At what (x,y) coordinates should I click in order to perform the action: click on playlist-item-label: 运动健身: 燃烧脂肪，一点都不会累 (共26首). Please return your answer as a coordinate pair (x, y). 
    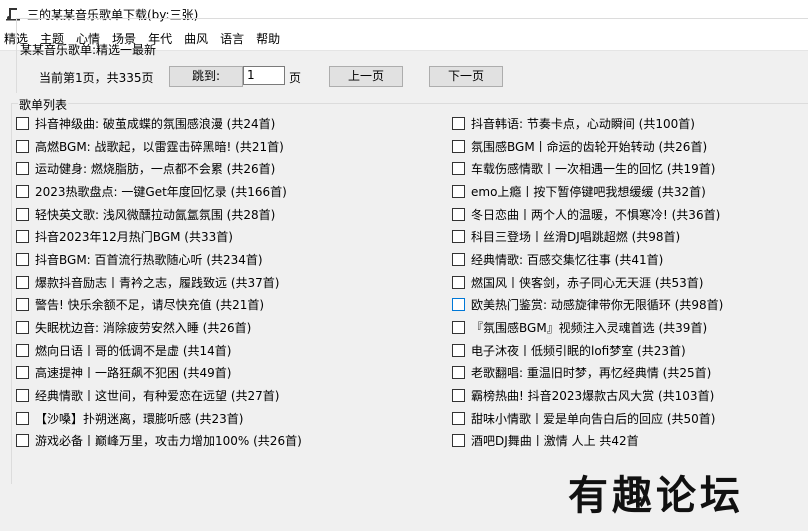
    Looking at the image, I should click on (155, 169).